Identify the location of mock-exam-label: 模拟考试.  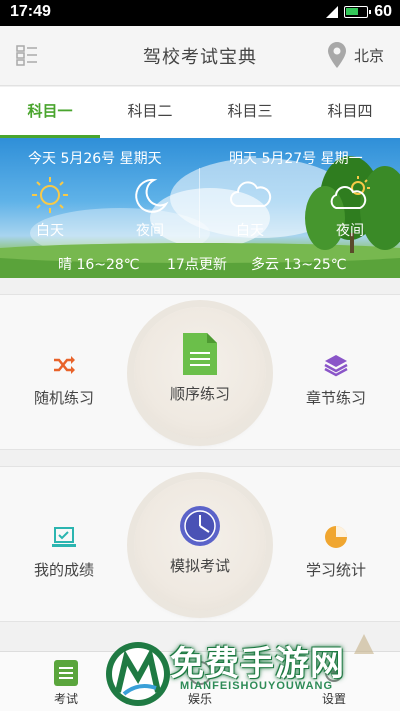
(199, 566).